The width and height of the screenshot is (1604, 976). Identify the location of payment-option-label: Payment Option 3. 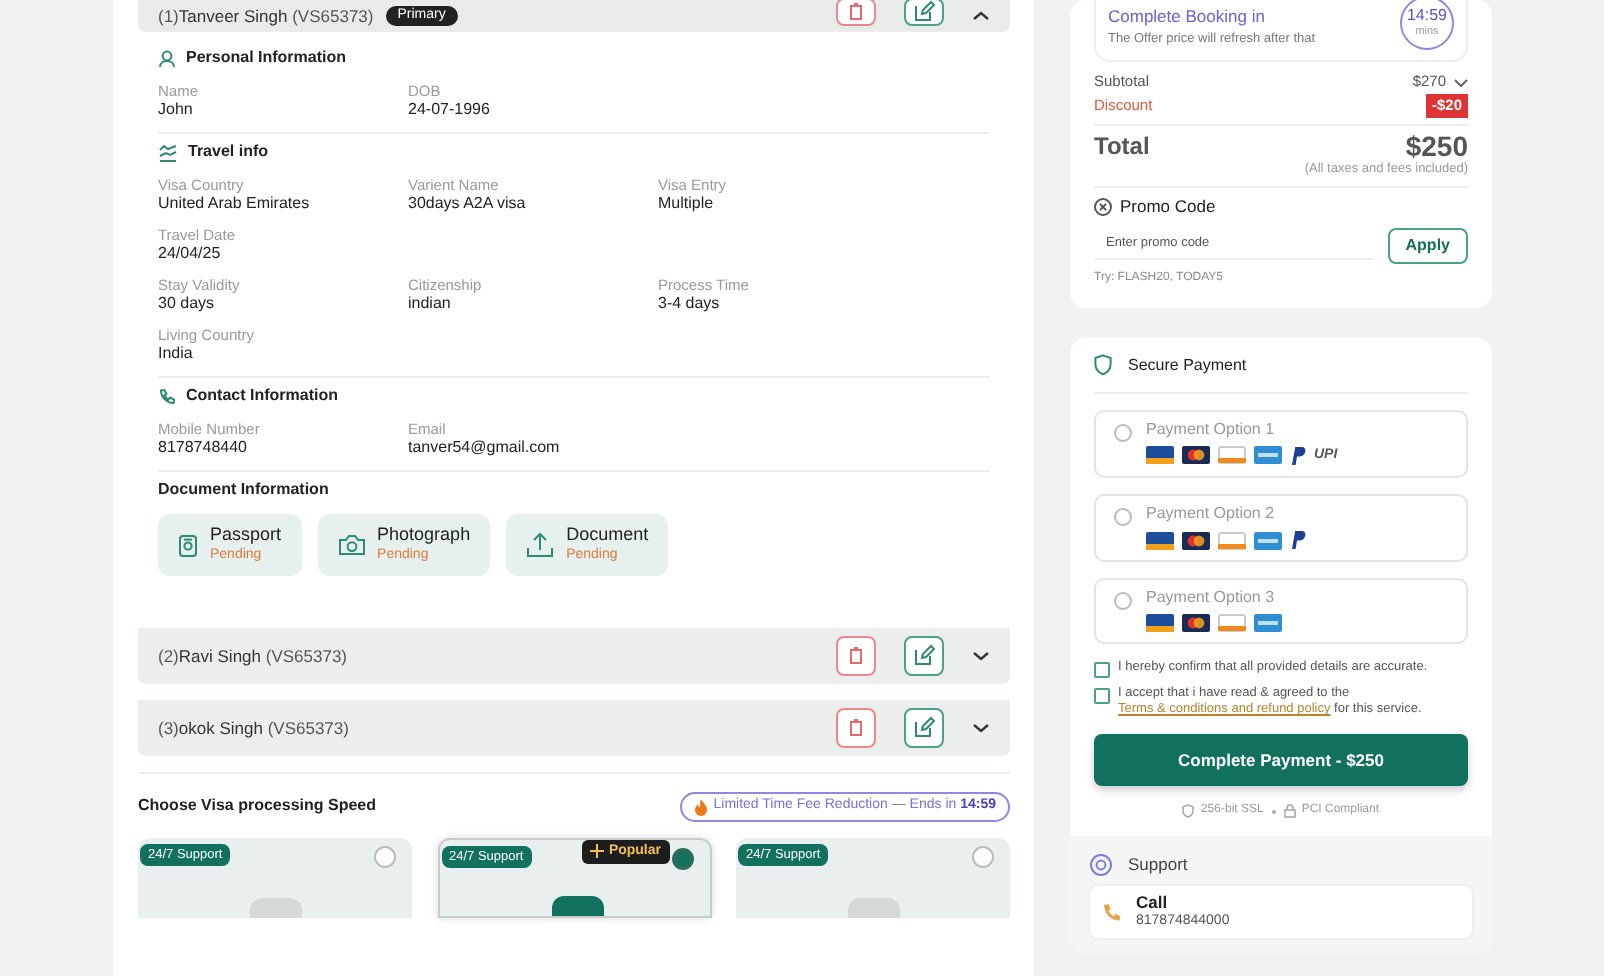
(1211, 598).